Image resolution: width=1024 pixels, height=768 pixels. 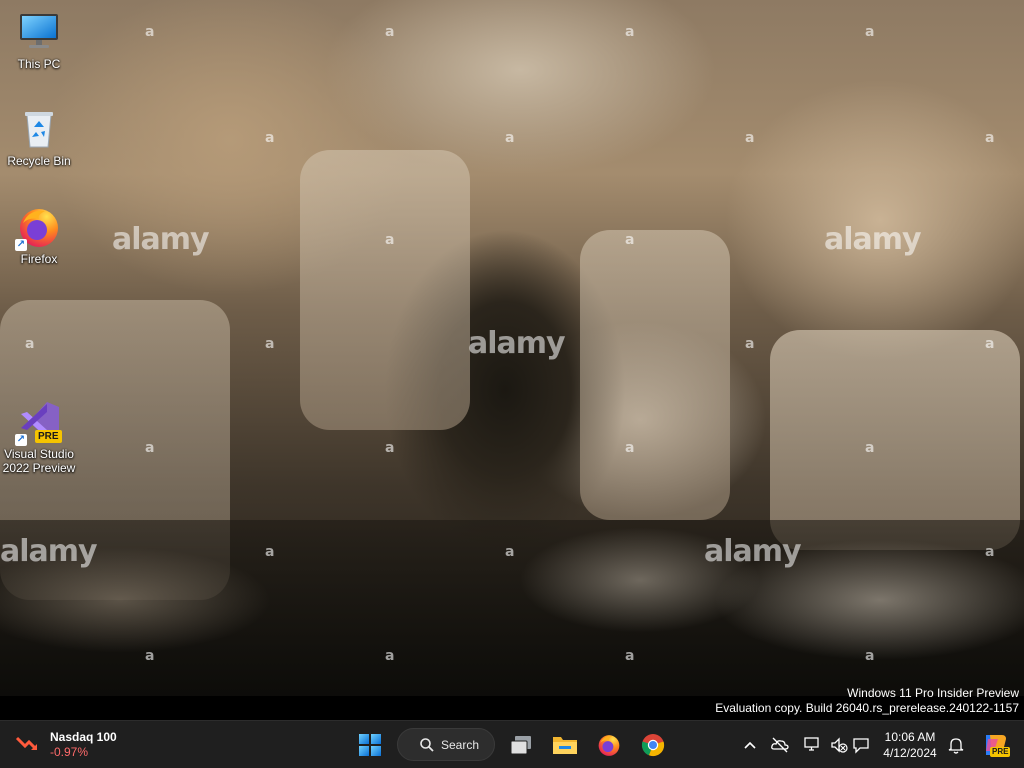 I want to click on cloud-off-icon, so click(x=780, y=745).